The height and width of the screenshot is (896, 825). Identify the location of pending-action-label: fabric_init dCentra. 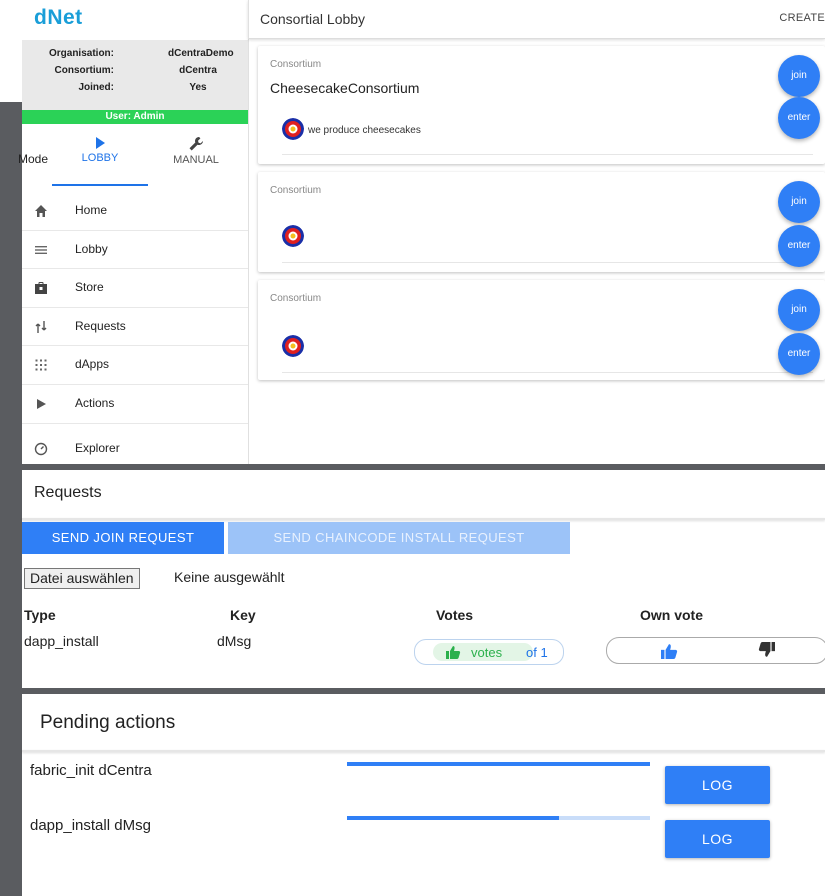
(91, 770).